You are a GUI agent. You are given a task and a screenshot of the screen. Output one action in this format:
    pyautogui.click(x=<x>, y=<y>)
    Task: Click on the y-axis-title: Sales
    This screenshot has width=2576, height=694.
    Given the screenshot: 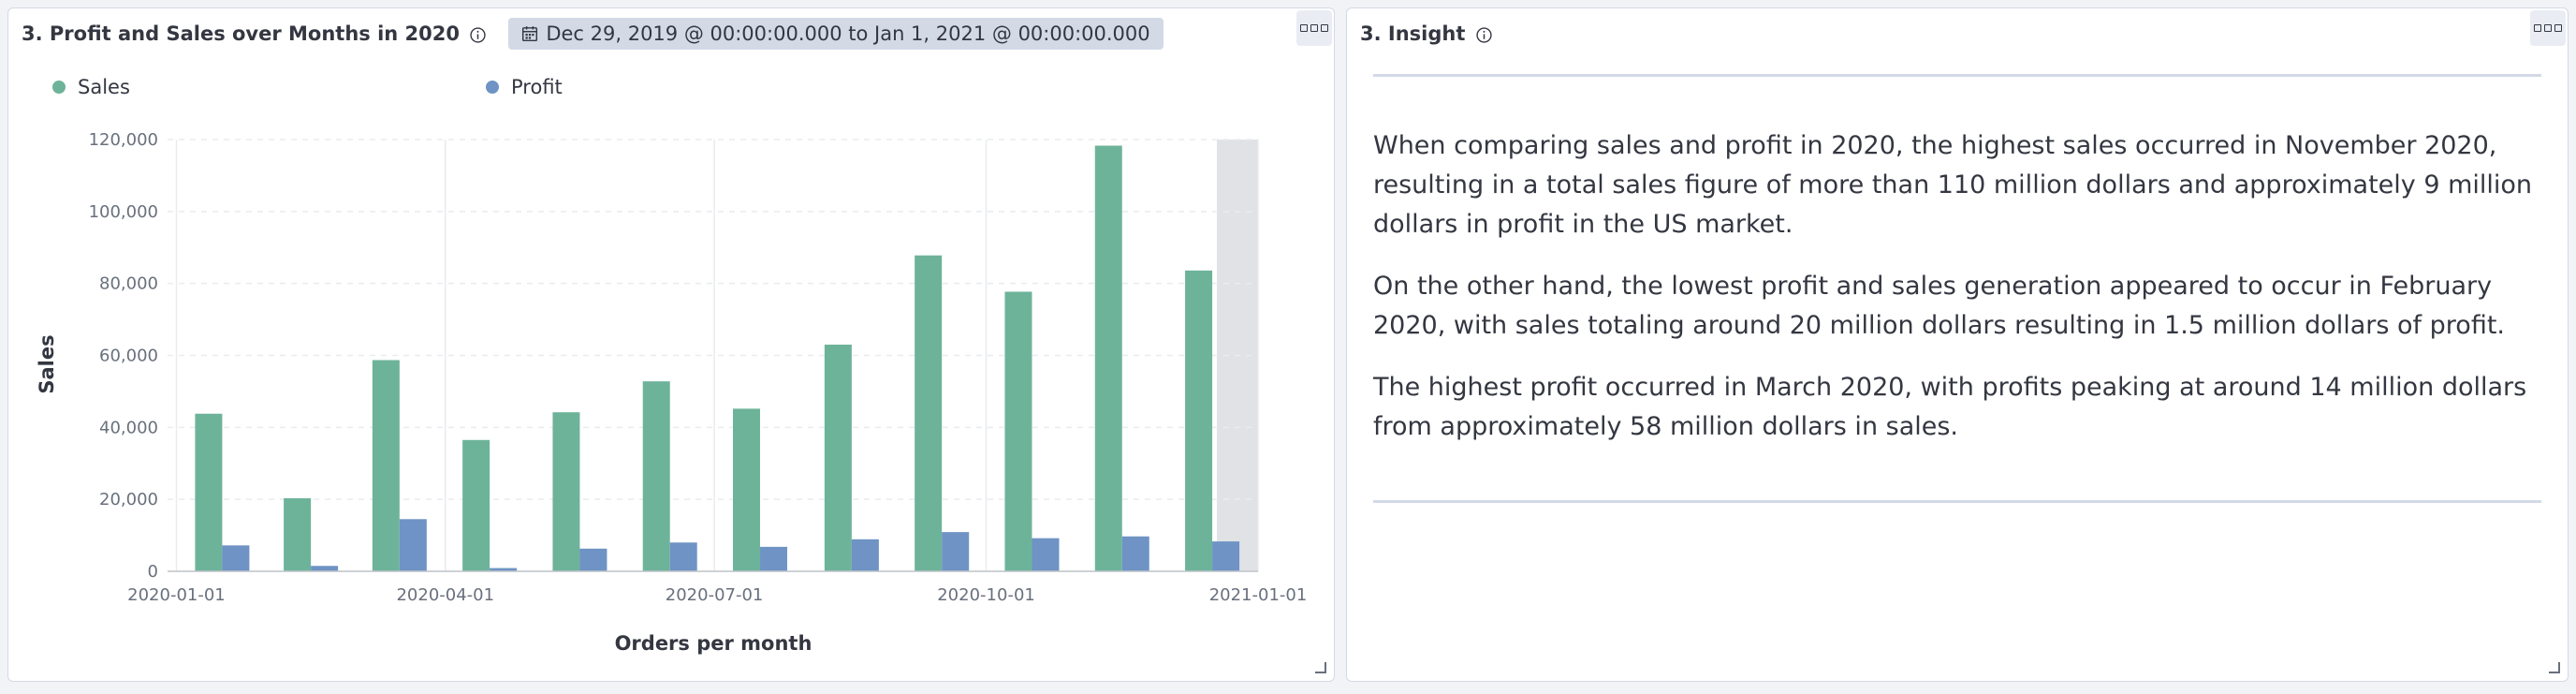 What is the action you would take?
    pyautogui.click(x=47, y=363)
    